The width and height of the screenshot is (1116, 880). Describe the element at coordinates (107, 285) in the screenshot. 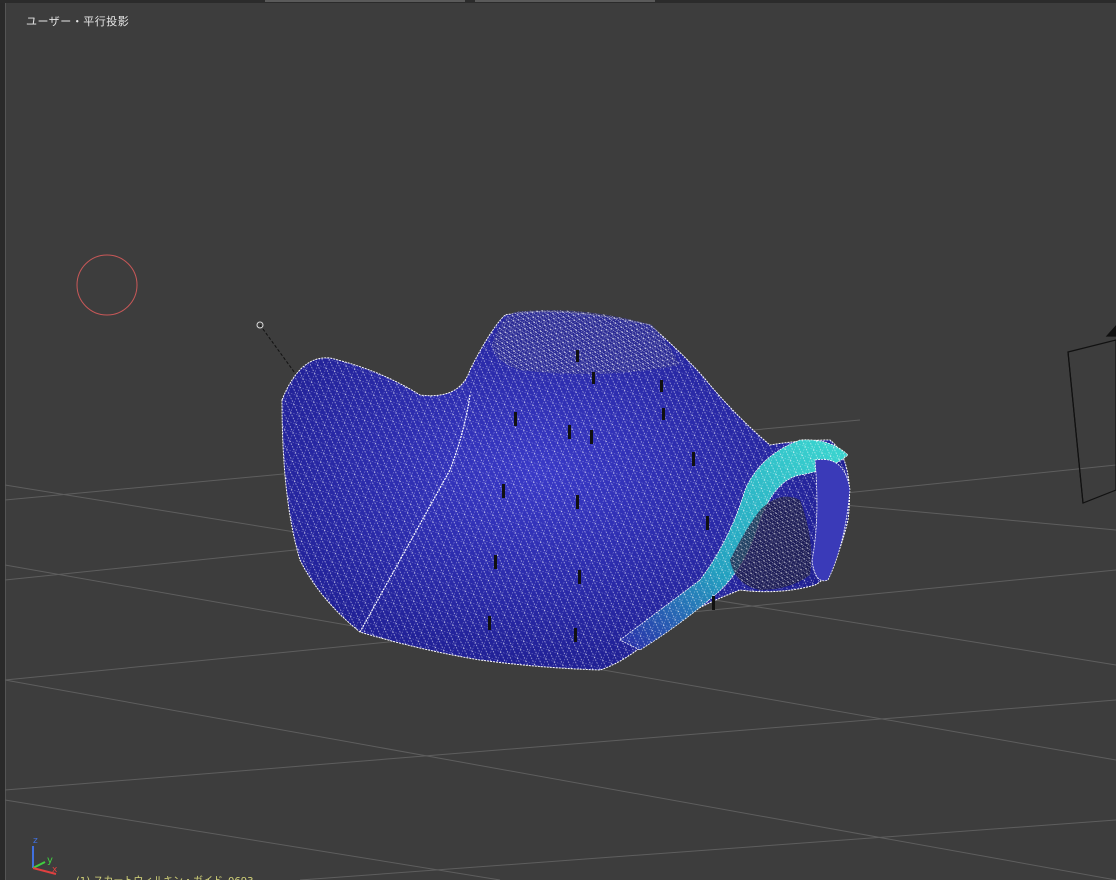

I see `light-circle-icon` at that location.